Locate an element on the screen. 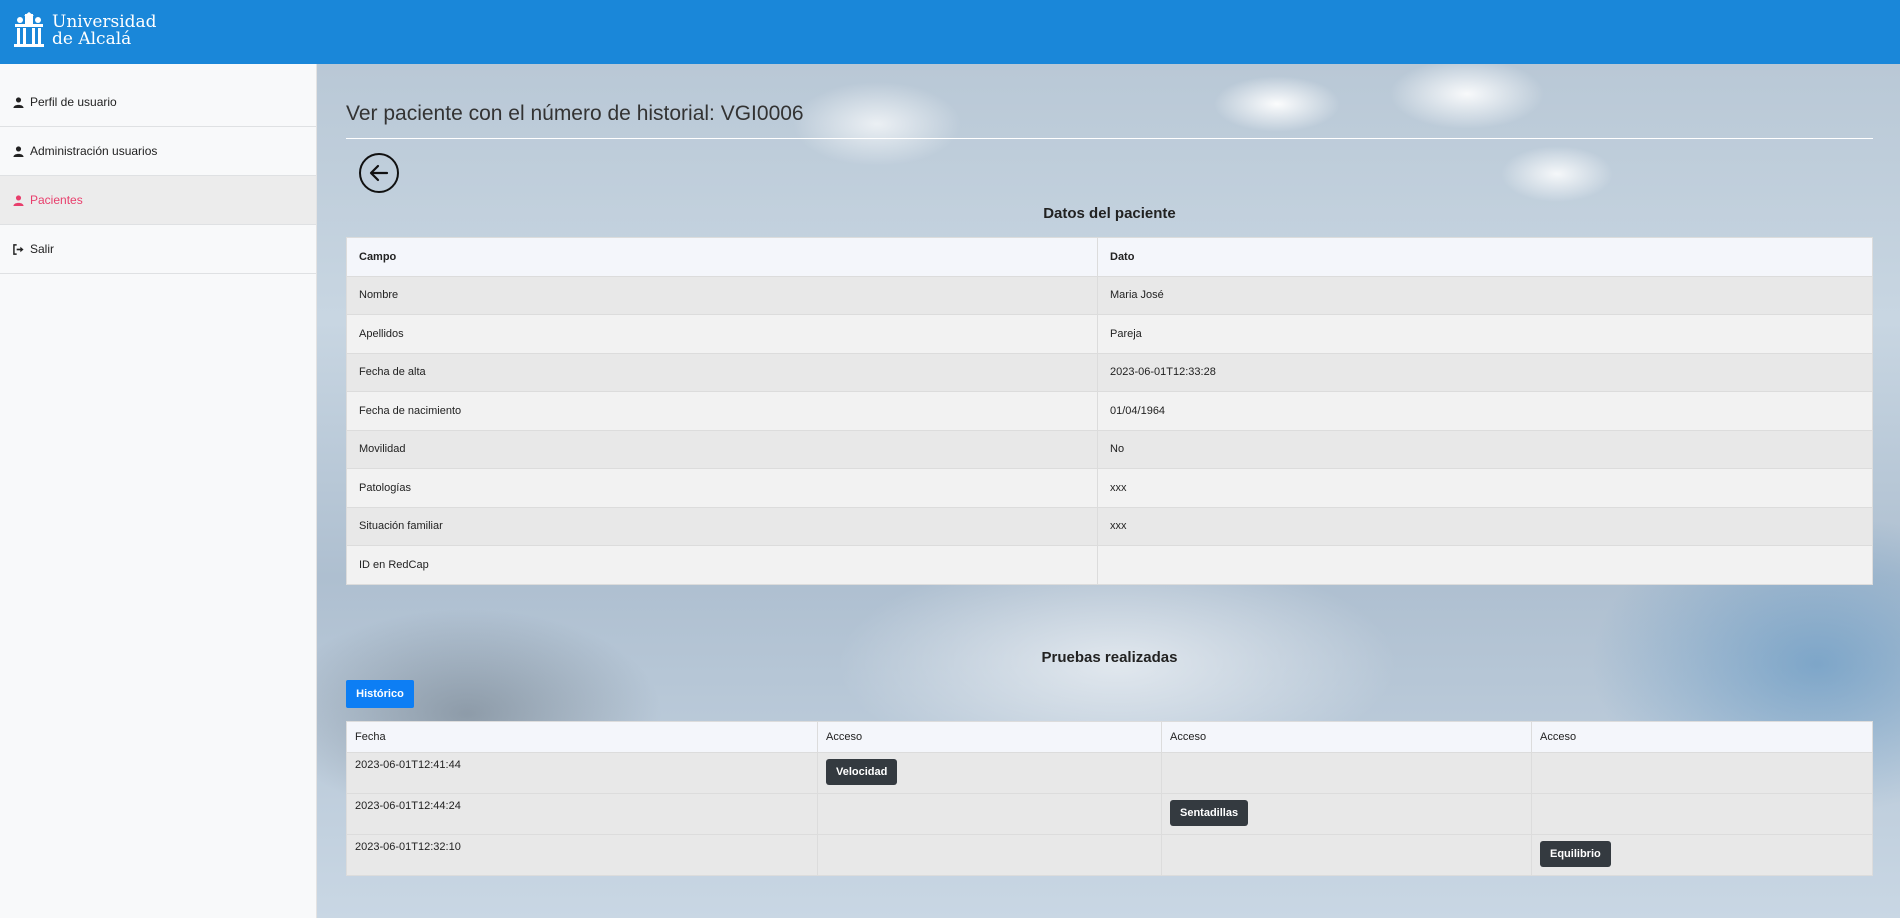 This screenshot has width=1900, height=918. sidebar-item-label: Pacientes is located at coordinates (56, 200).